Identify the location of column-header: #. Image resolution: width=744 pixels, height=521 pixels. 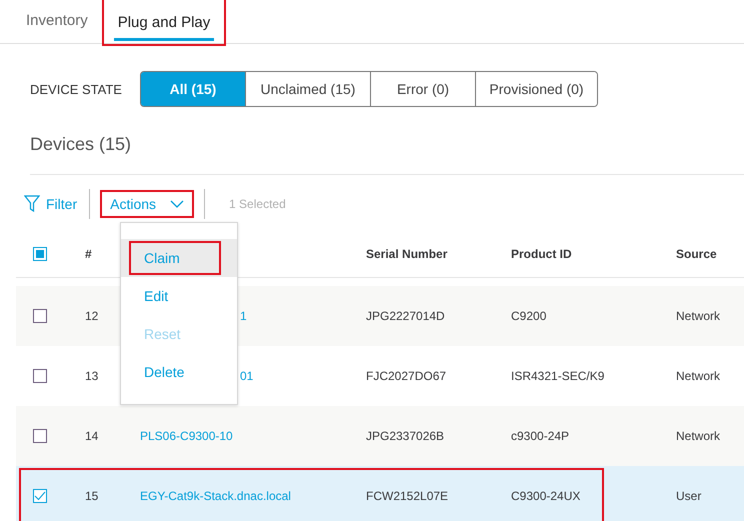
(89, 254).